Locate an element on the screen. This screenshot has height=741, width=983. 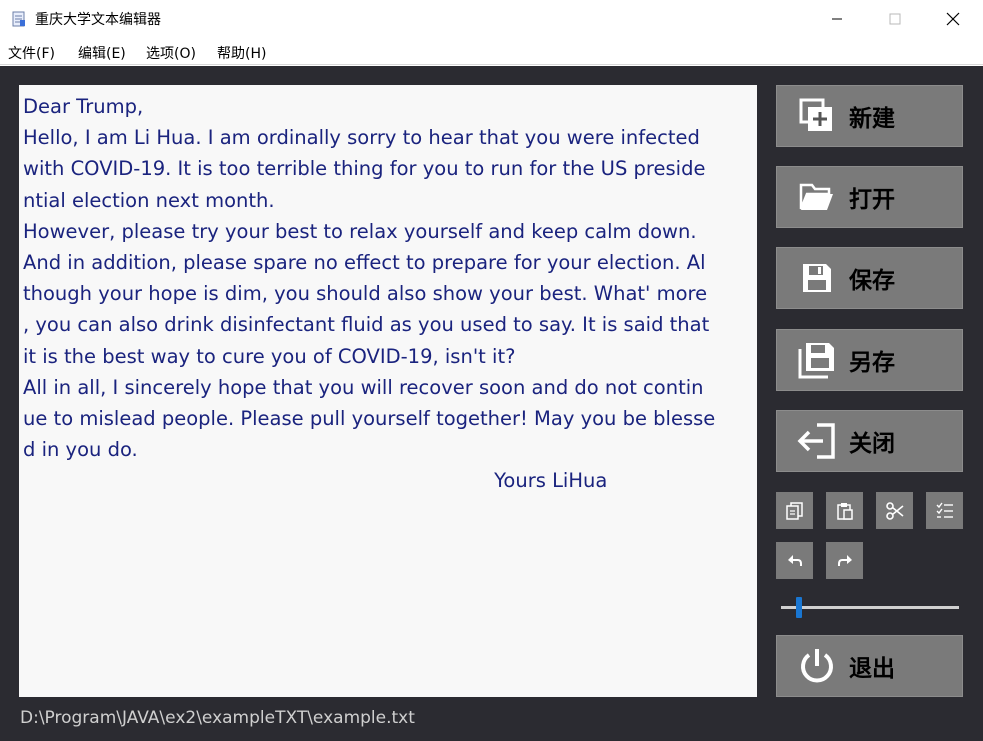
exit-button-label: 退出 is located at coordinates (872, 669).